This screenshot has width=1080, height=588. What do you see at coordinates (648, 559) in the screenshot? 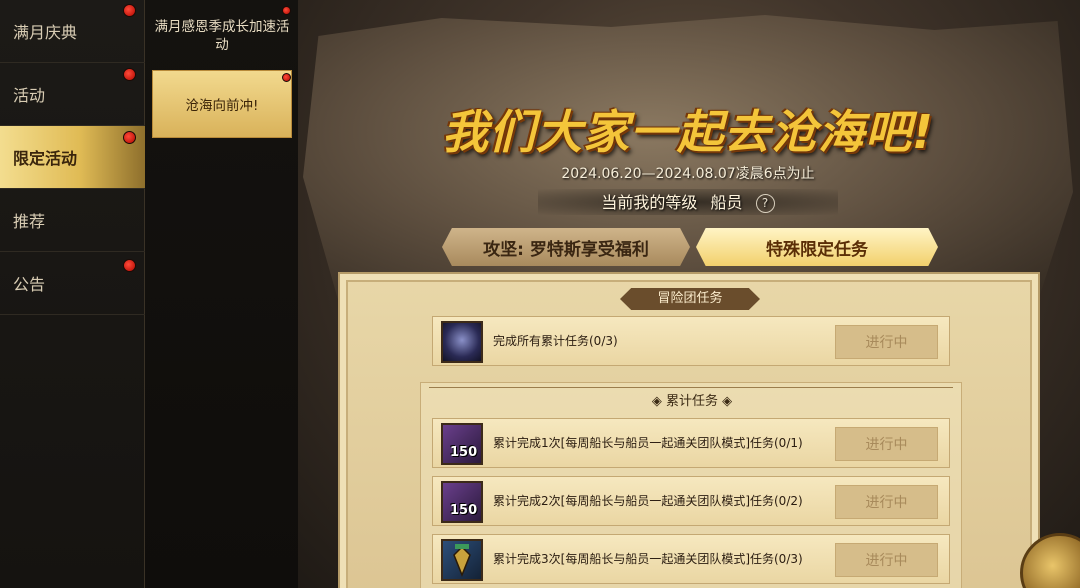
I see `task-text: 累计完成3次[每周船长与船员一起通关团队模式]任务(0/3)` at bounding box center [648, 559].